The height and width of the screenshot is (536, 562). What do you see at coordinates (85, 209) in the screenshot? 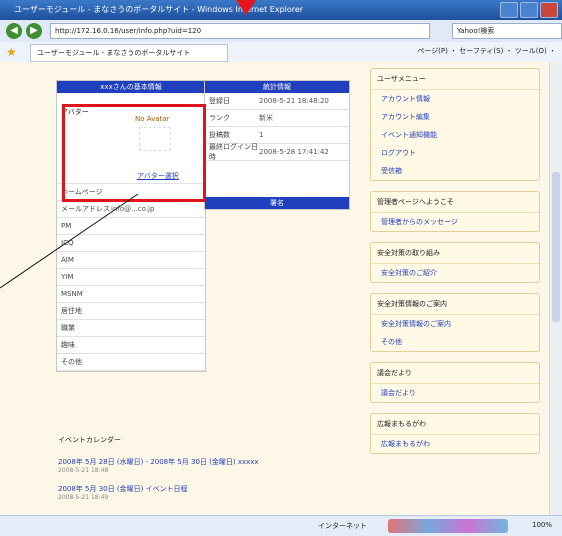
I see `row-key: メールアドレス` at bounding box center [85, 209].